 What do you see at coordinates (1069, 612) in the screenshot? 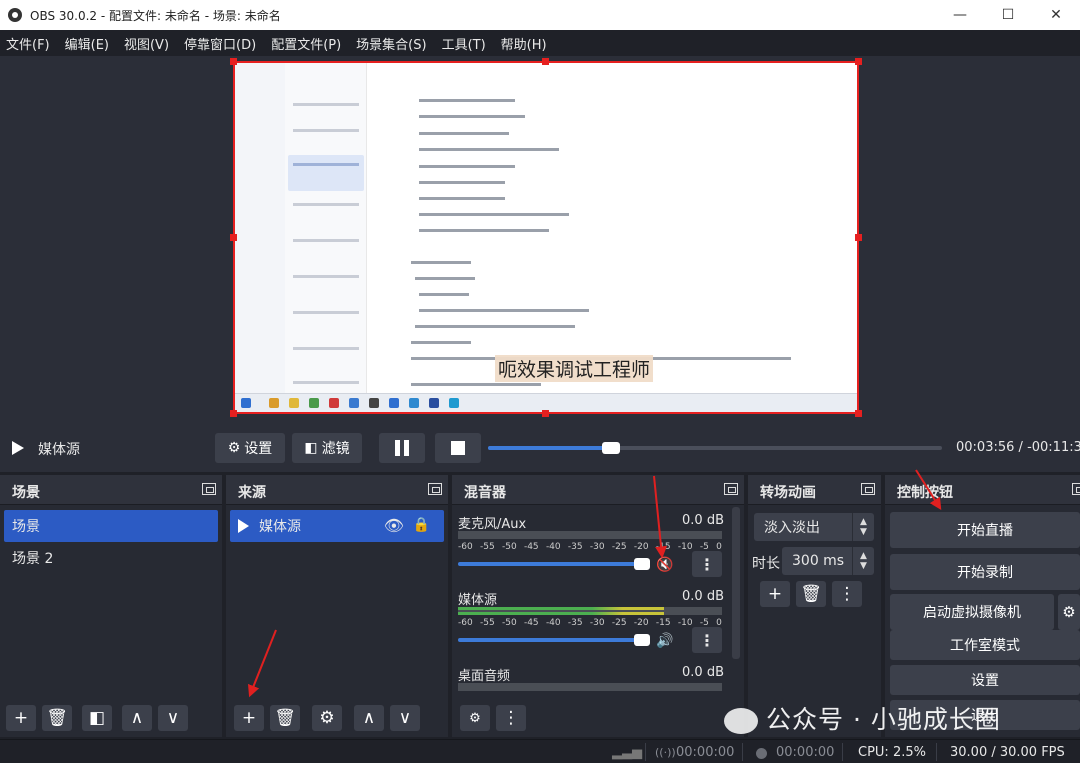
I see `virtual-camera-settings-button: ⚙` at bounding box center [1069, 612].